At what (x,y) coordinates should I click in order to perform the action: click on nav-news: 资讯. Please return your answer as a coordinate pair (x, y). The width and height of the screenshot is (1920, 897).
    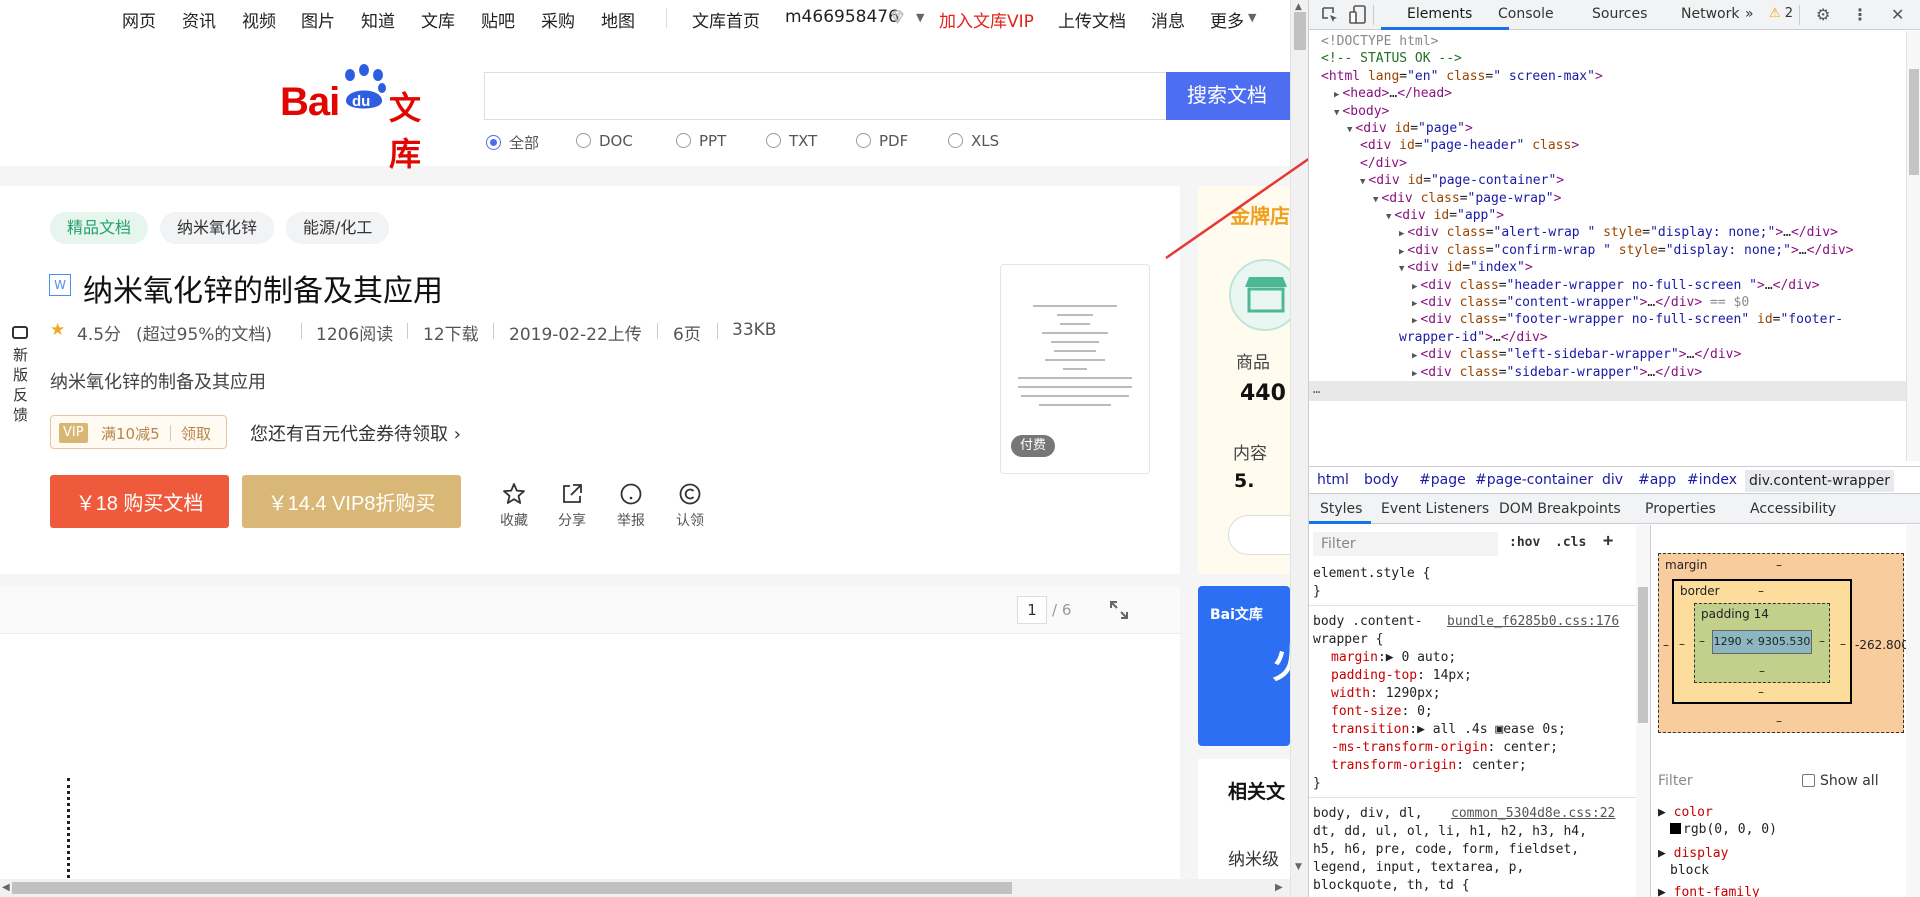
    Looking at the image, I should click on (199, 19).